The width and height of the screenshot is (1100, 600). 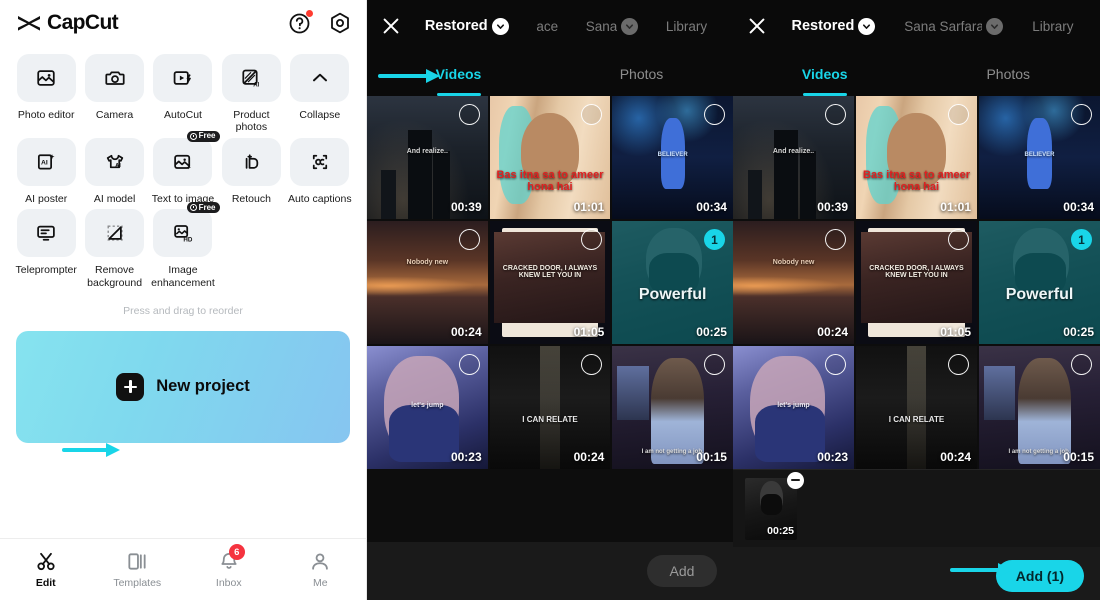 What do you see at coordinates (114, 115) in the screenshot?
I see `tool-label: Camera` at bounding box center [114, 115].